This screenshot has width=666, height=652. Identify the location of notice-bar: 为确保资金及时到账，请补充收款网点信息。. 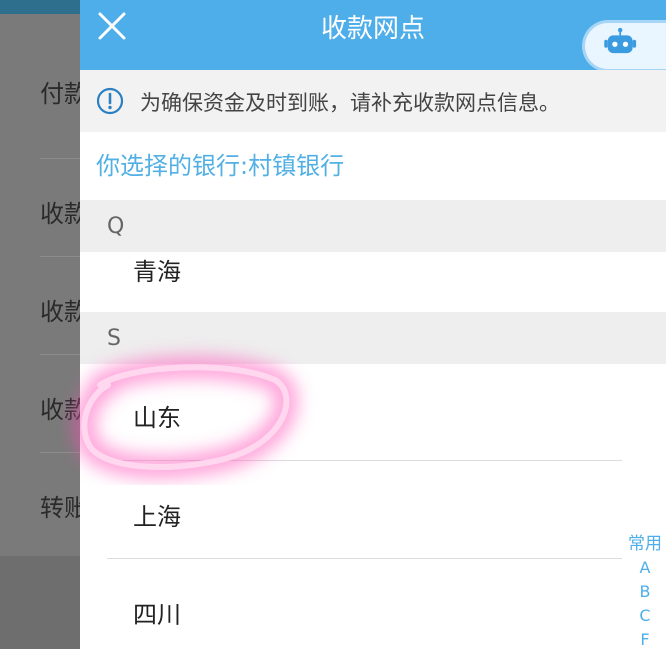
(373, 101).